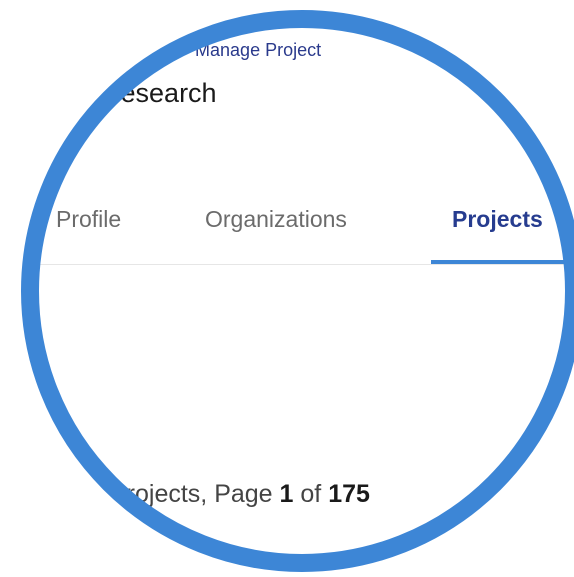 The width and height of the screenshot is (574, 577). What do you see at coordinates (227, 50) in the screenshot?
I see `breadcrumb: board - Manage Project` at bounding box center [227, 50].